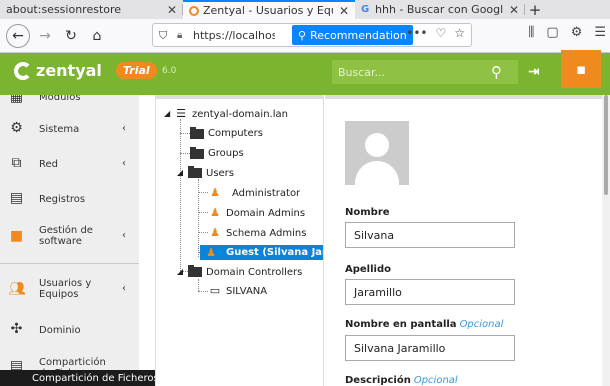 The image size is (610, 386). I want to click on tooltip: Compartición de Ficheros, so click(87, 378).